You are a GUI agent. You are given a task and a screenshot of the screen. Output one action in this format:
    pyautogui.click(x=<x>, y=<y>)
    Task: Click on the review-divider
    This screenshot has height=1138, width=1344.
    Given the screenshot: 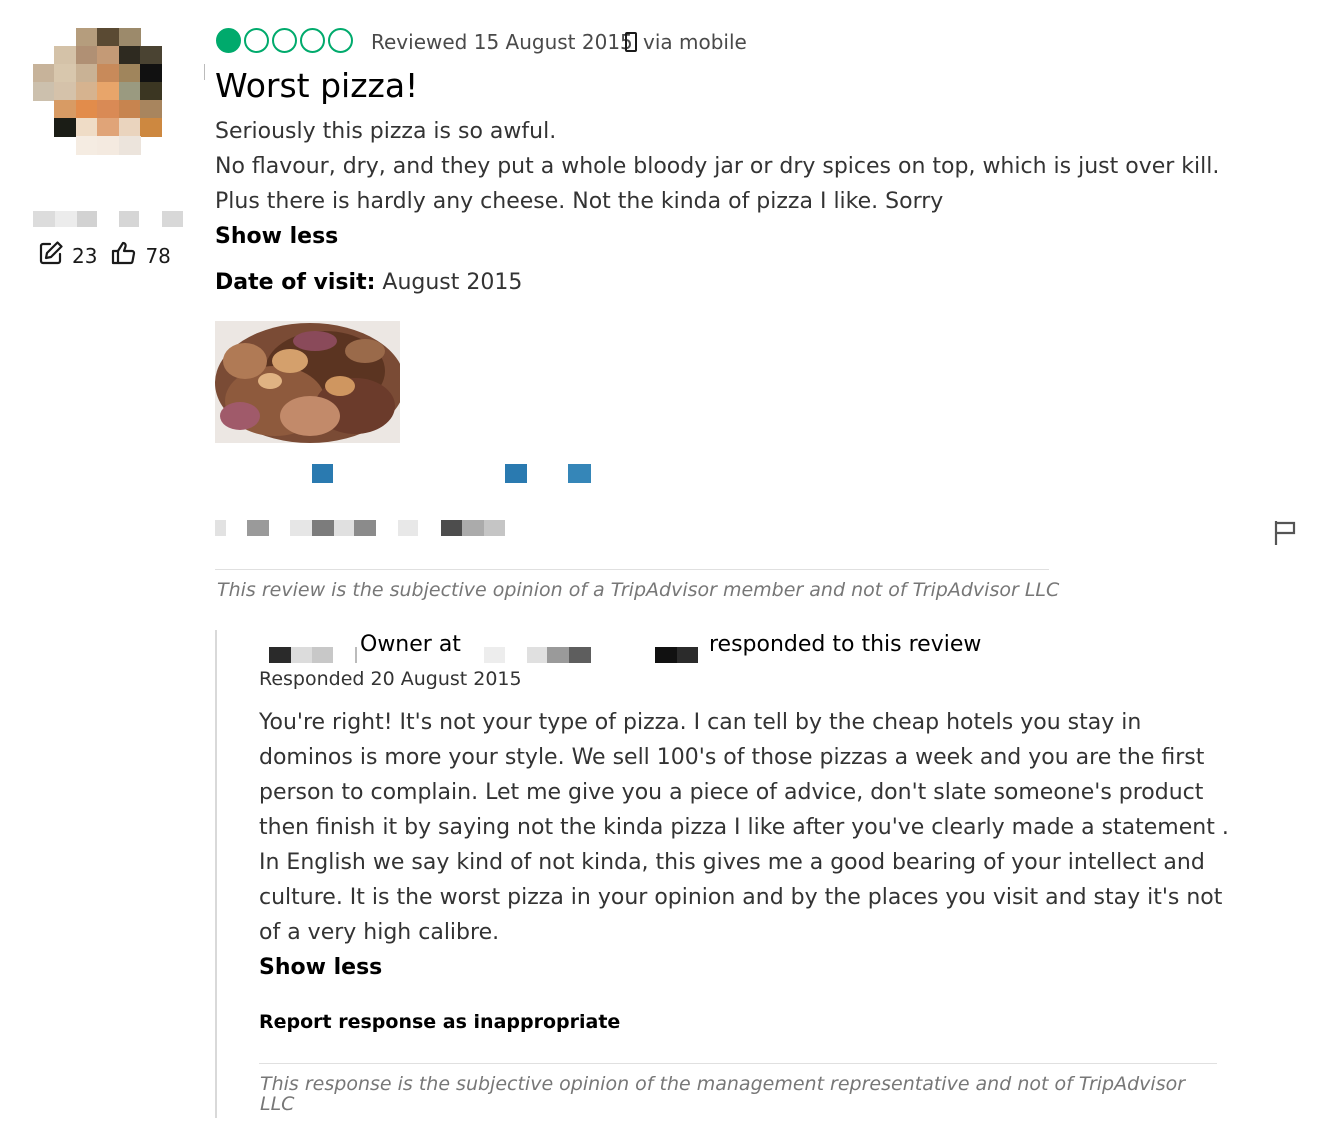 What is the action you would take?
    pyautogui.click(x=632, y=569)
    